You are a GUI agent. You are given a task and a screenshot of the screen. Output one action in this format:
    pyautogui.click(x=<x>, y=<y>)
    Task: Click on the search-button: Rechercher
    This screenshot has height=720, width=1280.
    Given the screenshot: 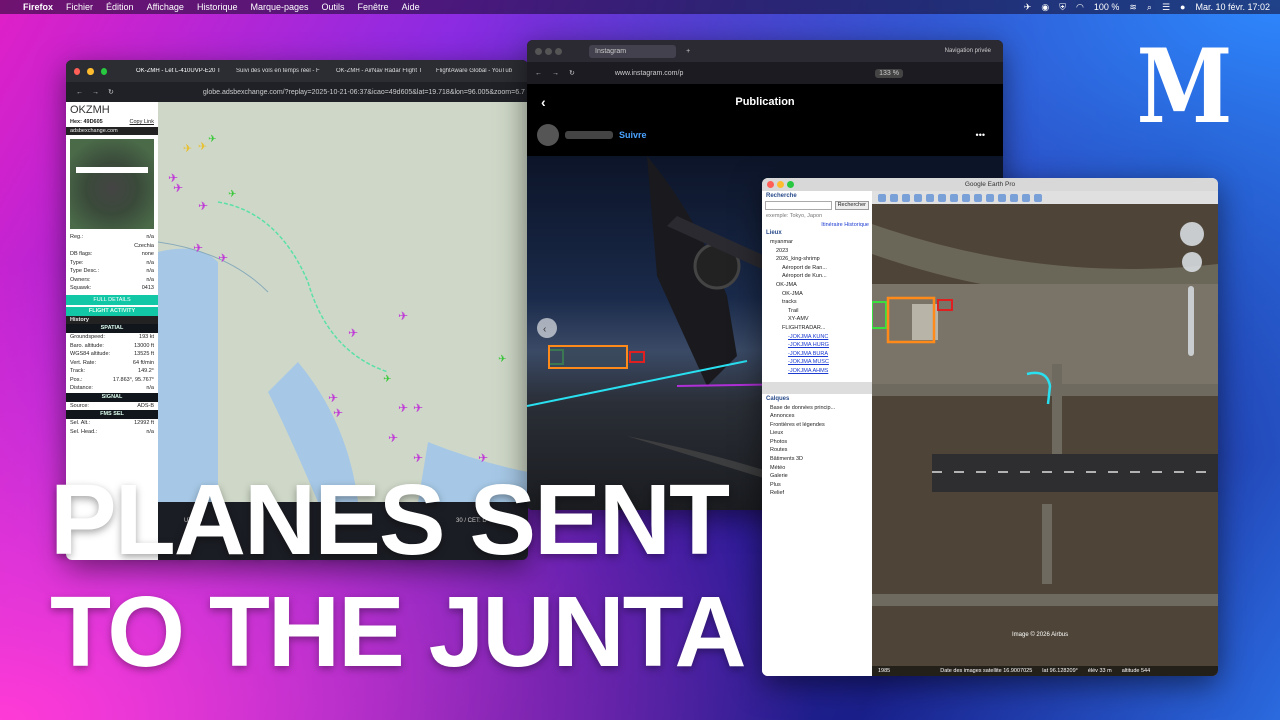 What is the action you would take?
    pyautogui.click(x=851, y=205)
    